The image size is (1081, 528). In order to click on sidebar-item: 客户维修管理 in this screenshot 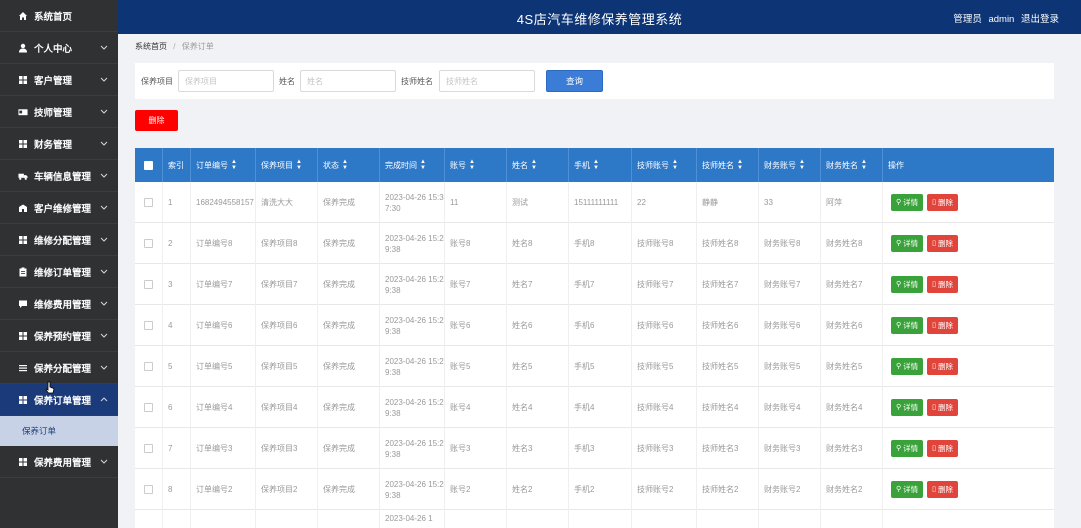, I will do `click(59, 208)`.